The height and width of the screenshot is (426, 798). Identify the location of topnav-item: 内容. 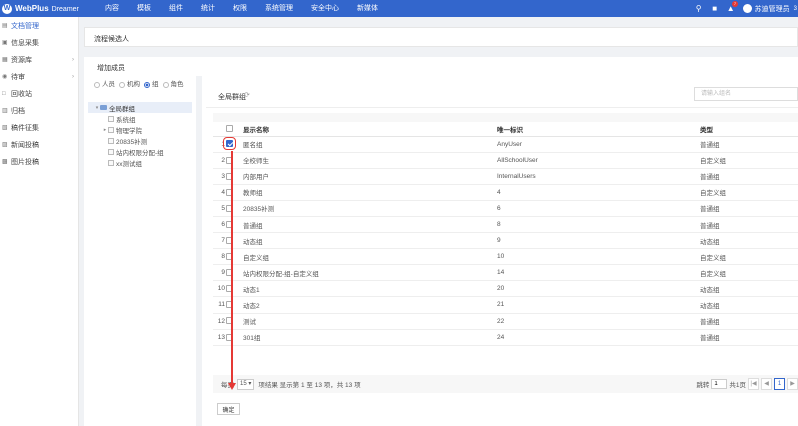
(112, 8).